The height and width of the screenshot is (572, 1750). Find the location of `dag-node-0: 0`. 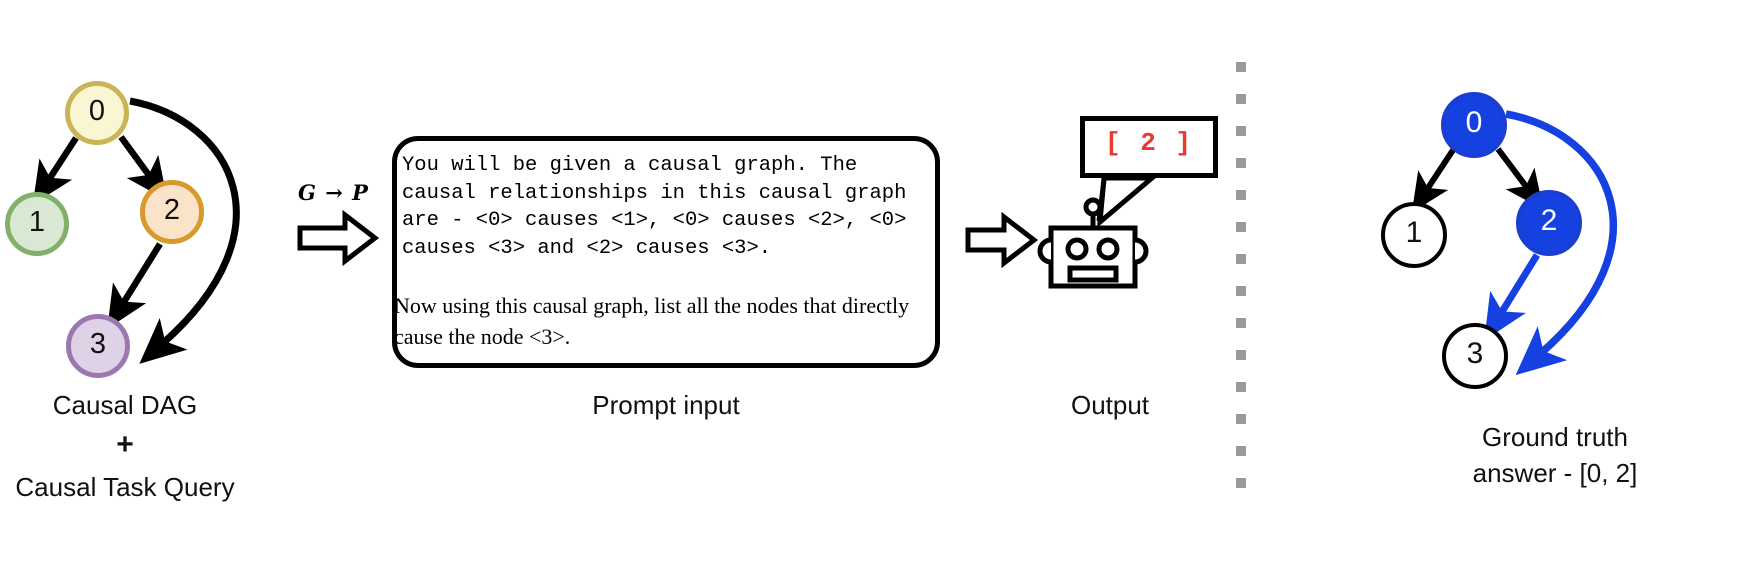

dag-node-0: 0 is located at coordinates (97, 113).